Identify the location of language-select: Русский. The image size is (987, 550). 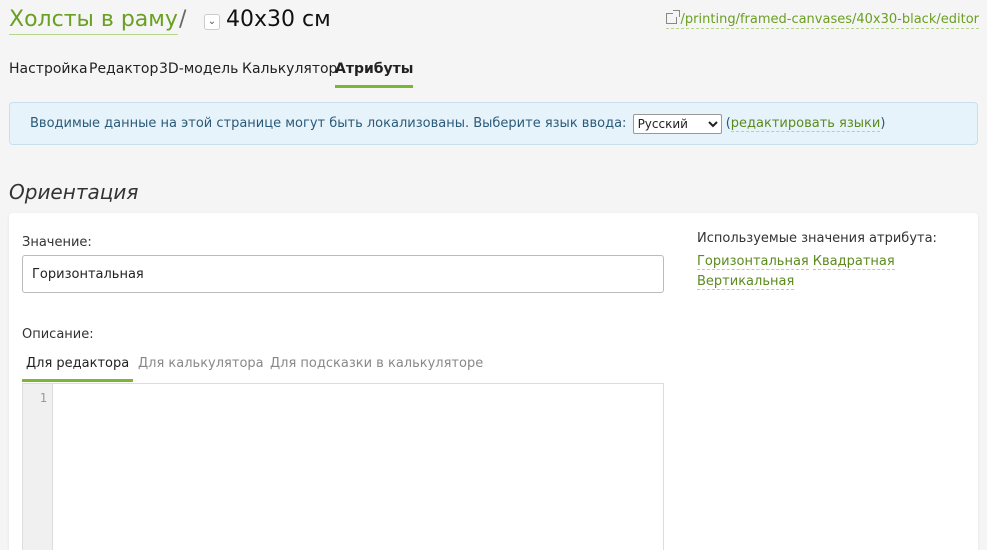
(677, 123).